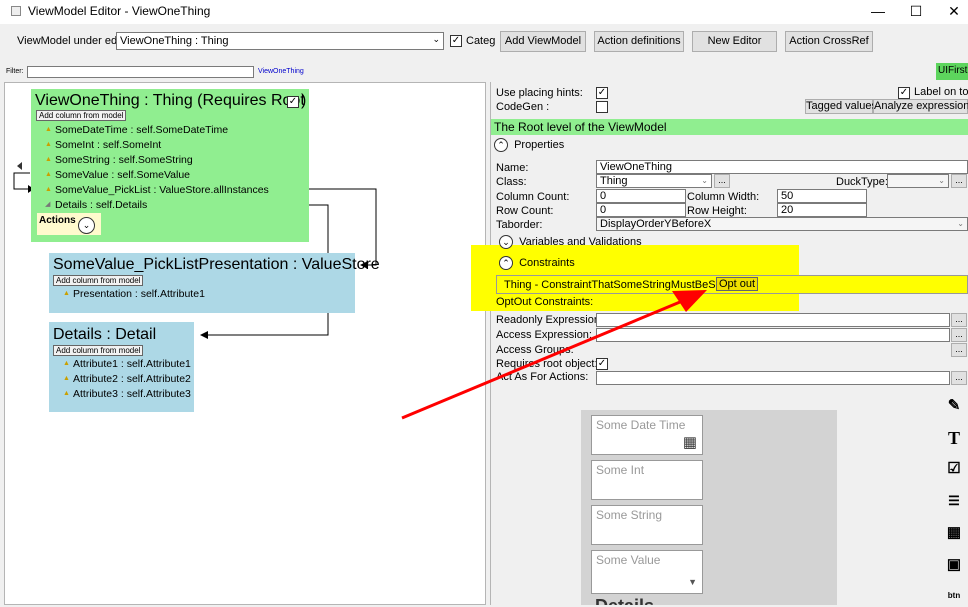 Image resolution: width=968 pixels, height=607 pixels. I want to click on arrow-head, so click(689, 301).